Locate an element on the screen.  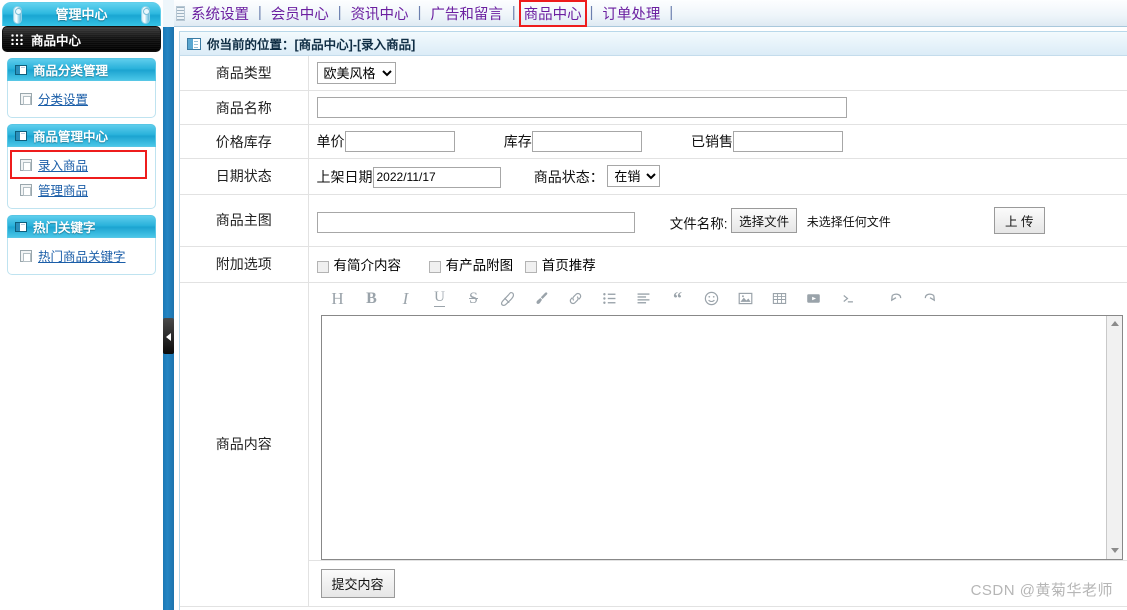
nav-item-member-center: 会员中心 is located at coordinates (300, 13).